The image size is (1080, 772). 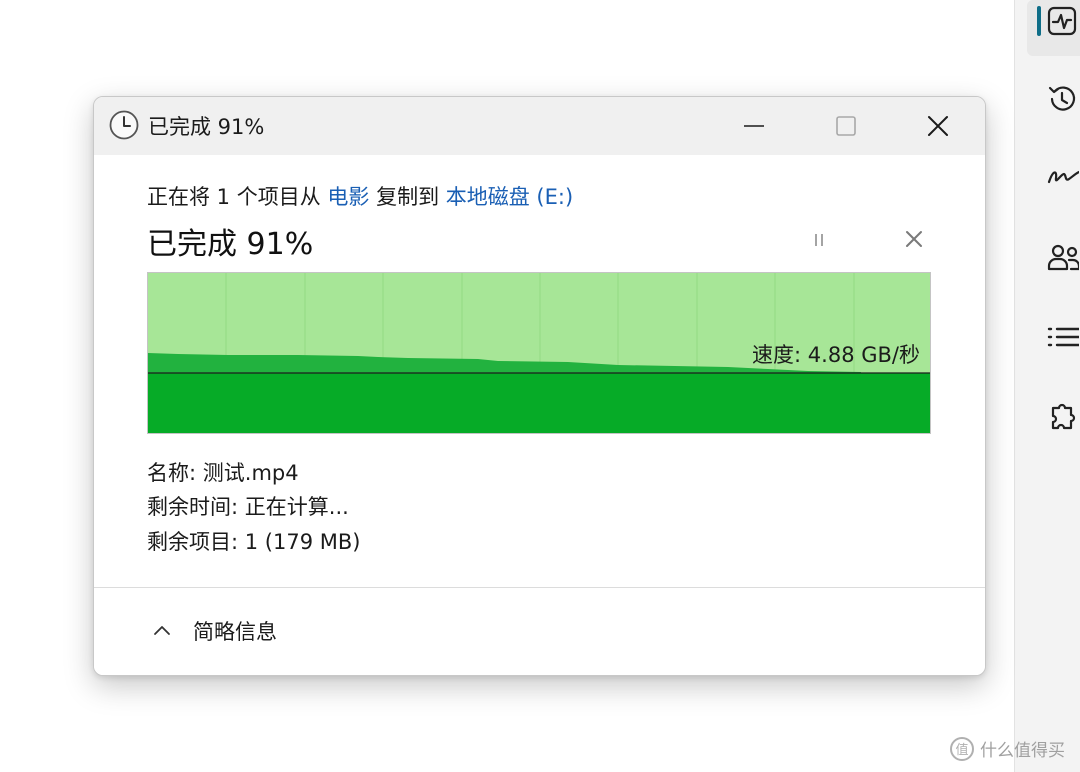 What do you see at coordinates (230, 244) in the screenshot?
I see `progress-status: 已完成 91%` at bounding box center [230, 244].